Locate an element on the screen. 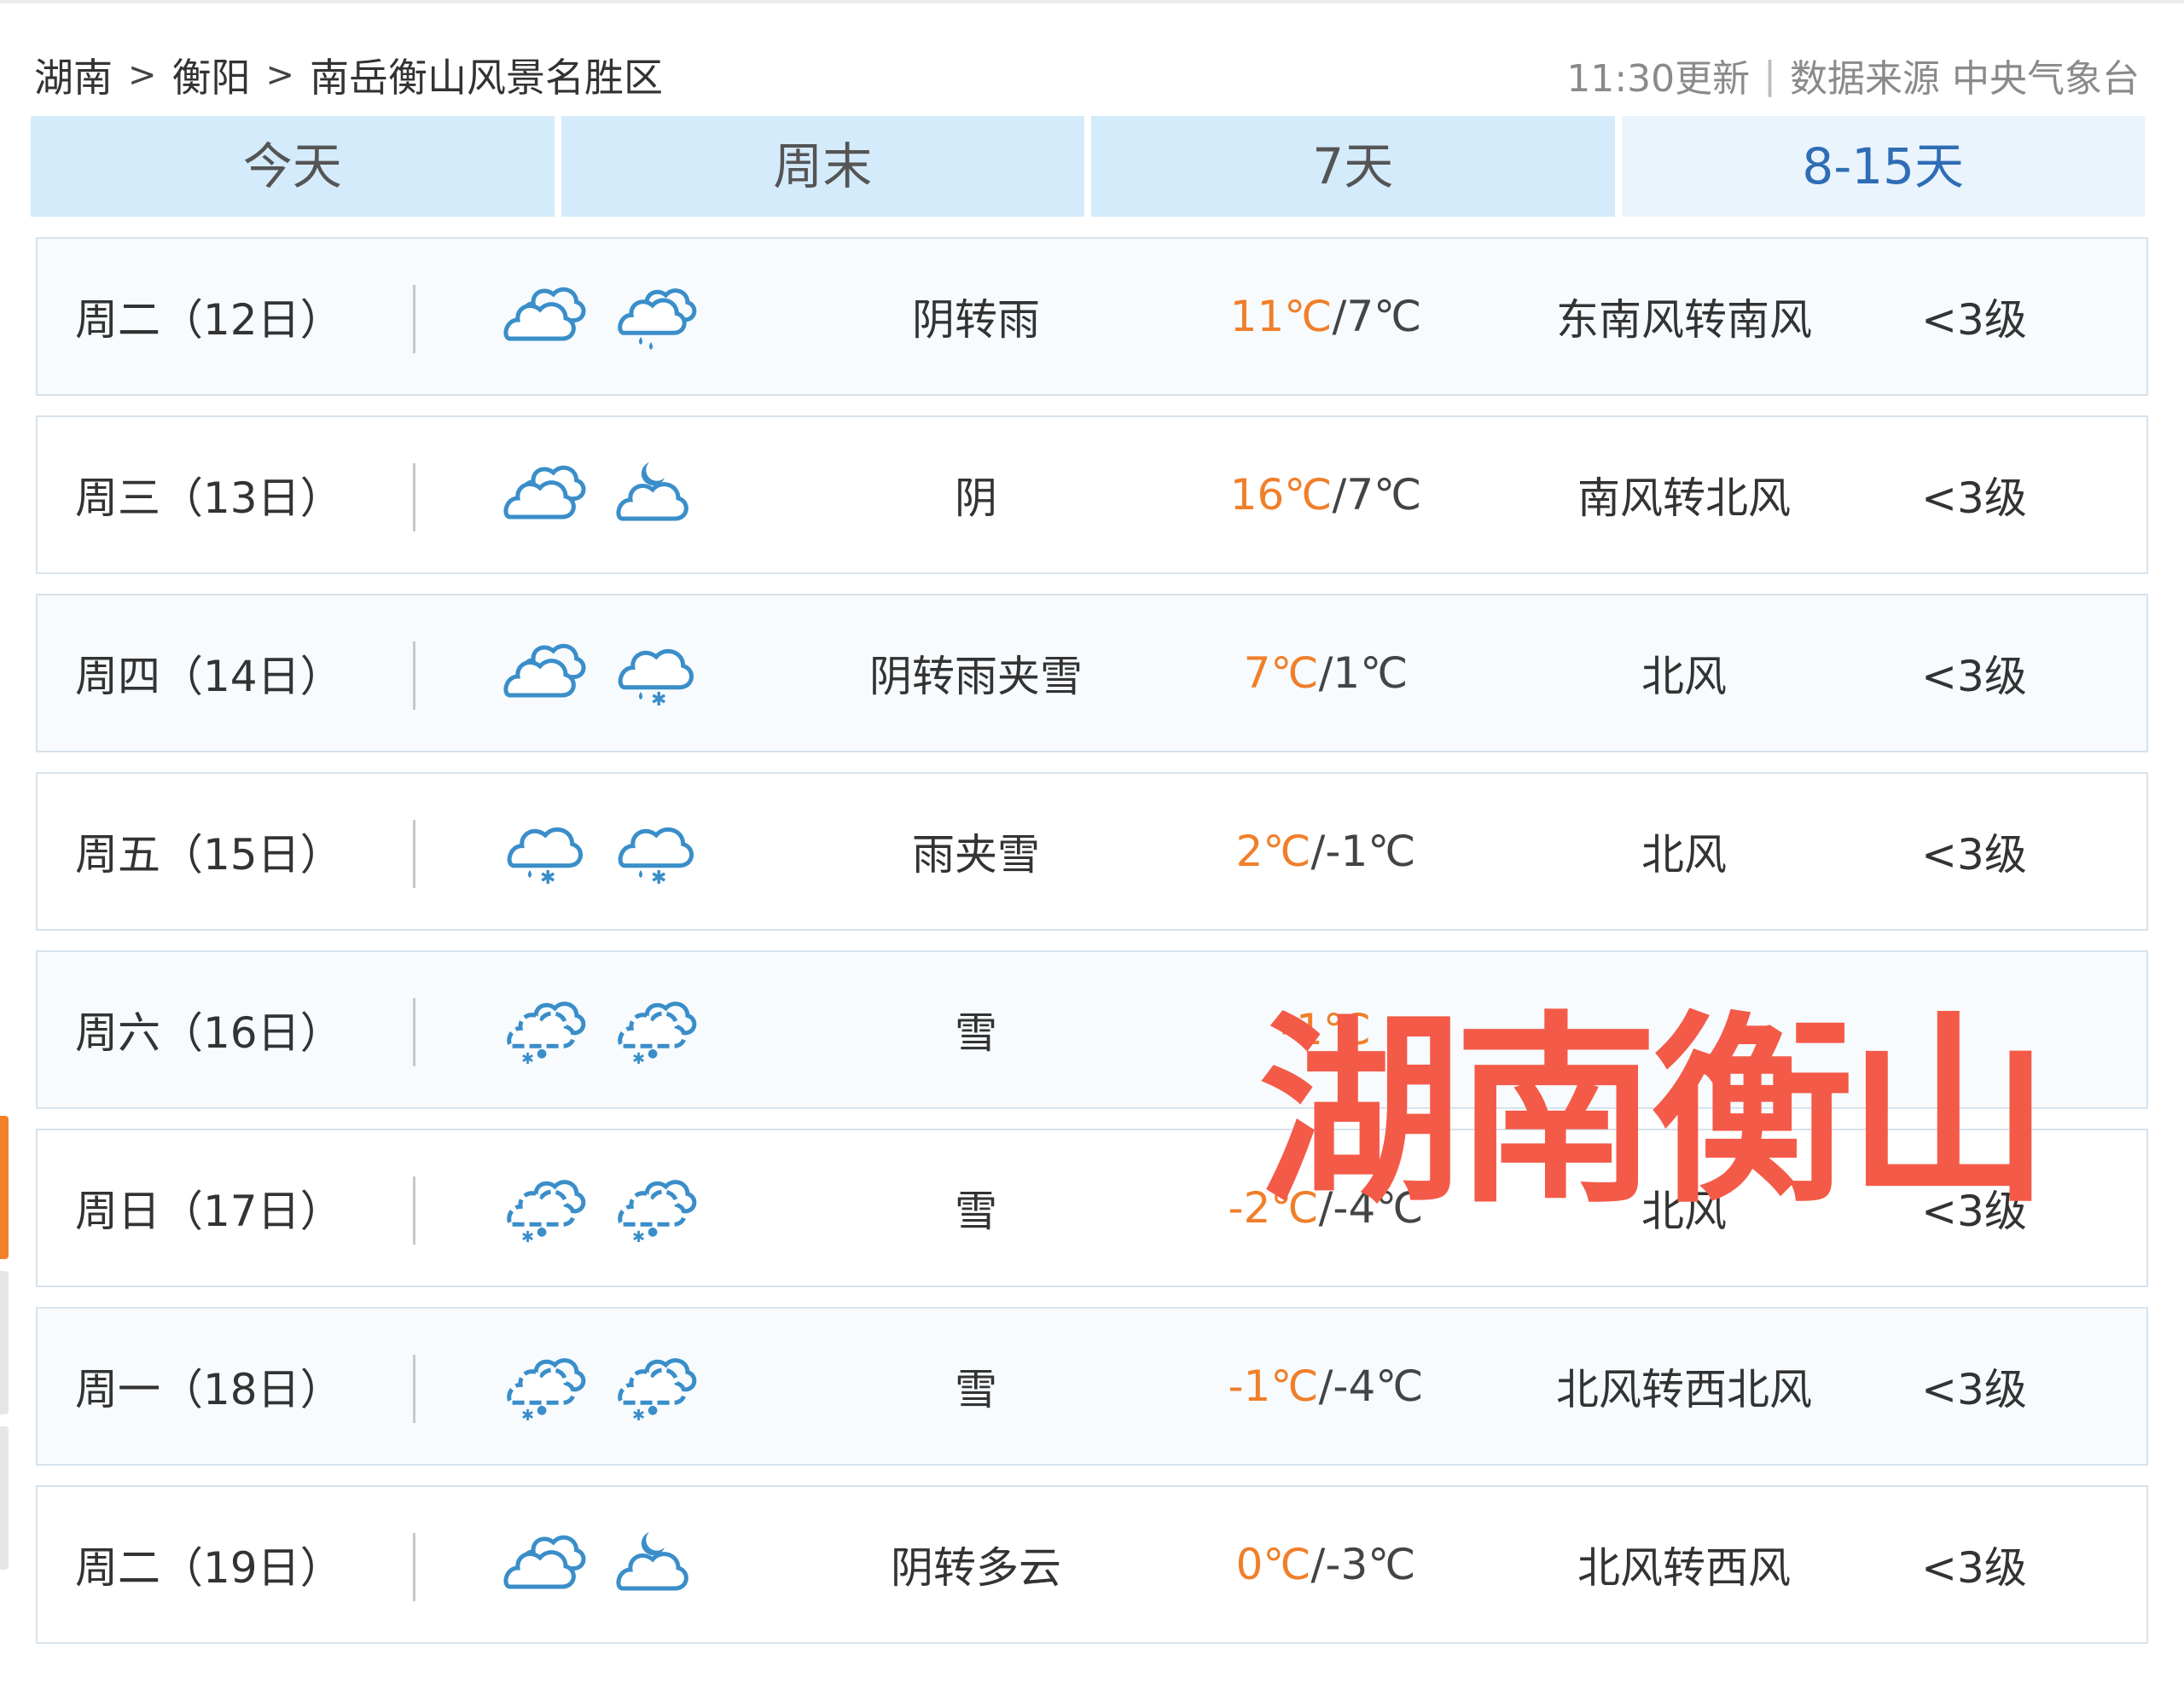 This screenshot has width=2184, height=1707. temperature-high: 2℃ is located at coordinates (1273, 852).